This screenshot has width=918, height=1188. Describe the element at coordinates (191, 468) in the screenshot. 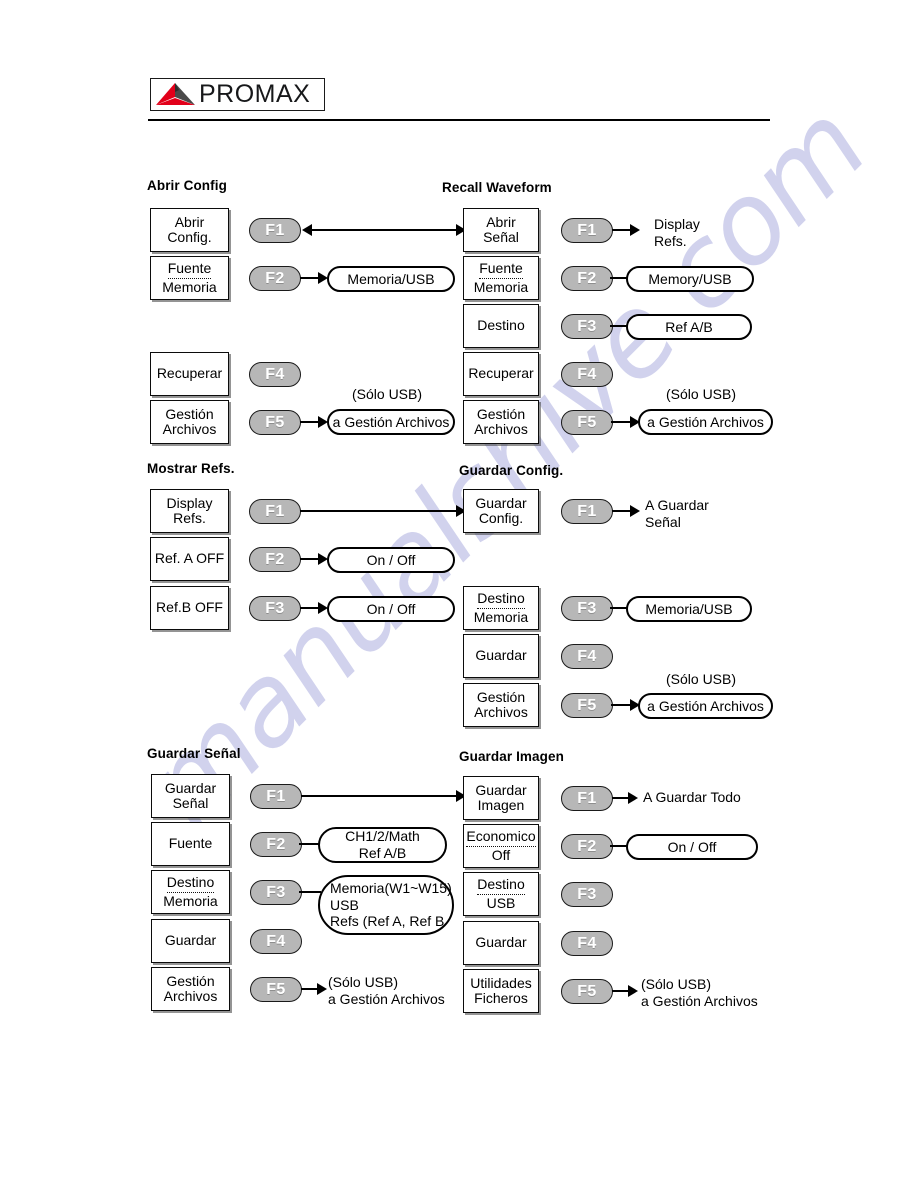

I see `section-title-mostrar-refs: Mostrar Refs.` at that location.